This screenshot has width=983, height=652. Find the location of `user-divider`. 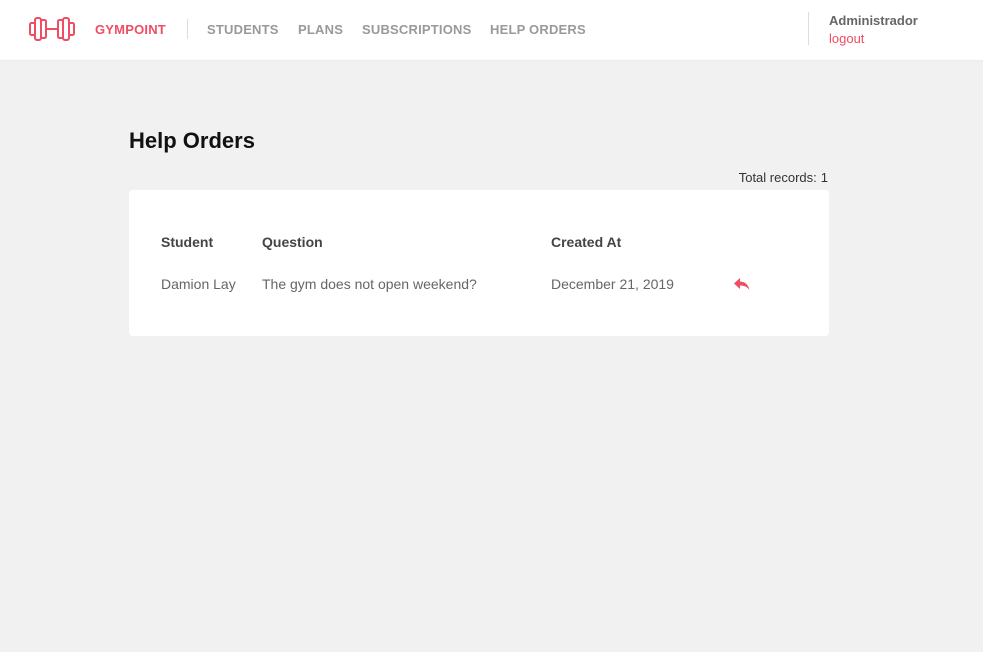

user-divider is located at coordinates (808, 28).